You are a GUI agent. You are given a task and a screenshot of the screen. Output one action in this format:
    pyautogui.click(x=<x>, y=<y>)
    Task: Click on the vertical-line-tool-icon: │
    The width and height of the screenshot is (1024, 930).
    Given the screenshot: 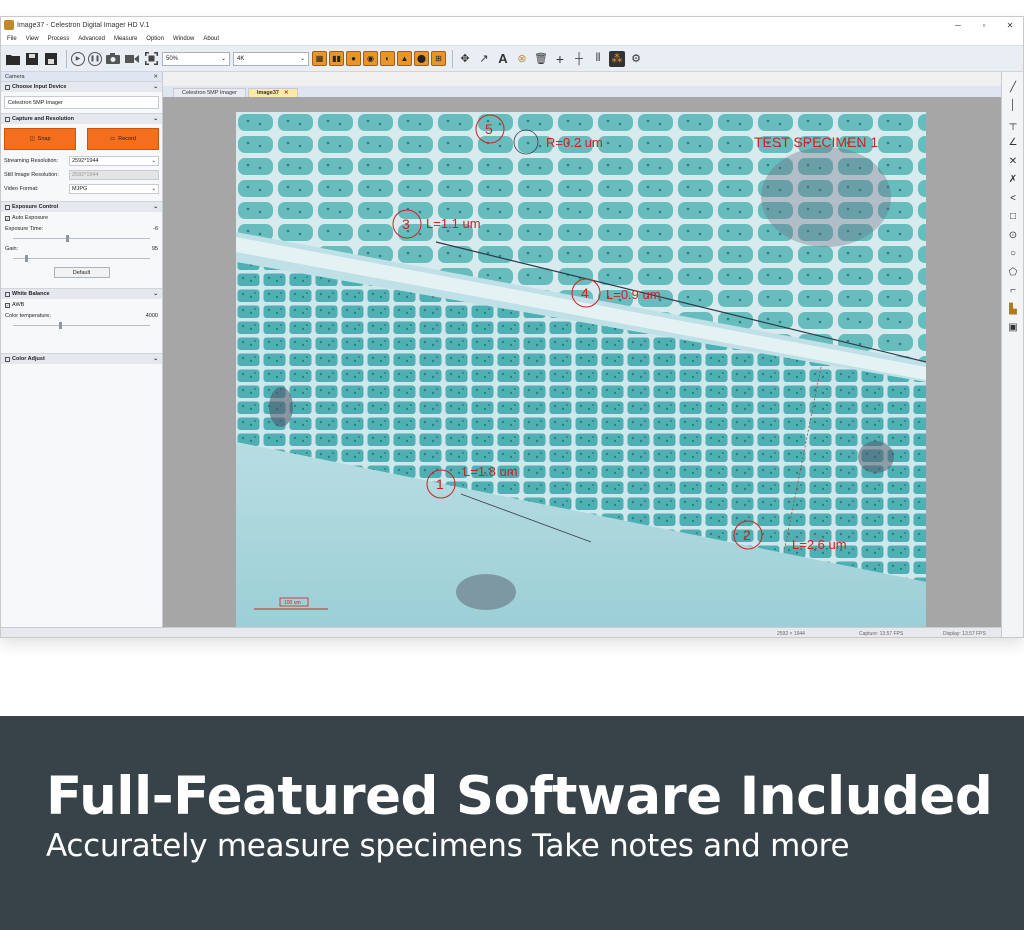 What is the action you would take?
    pyautogui.click(x=1013, y=106)
    